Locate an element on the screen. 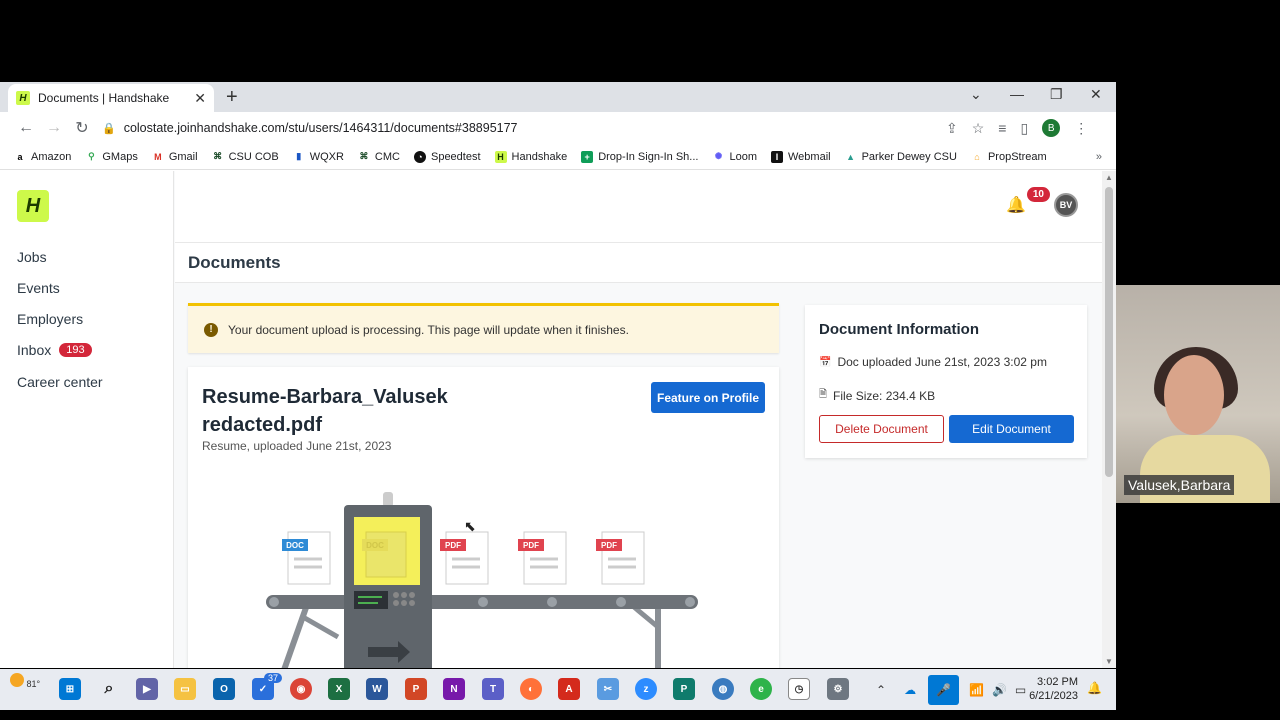  close-window-icon: ✕ is located at coordinates (1096, 94).